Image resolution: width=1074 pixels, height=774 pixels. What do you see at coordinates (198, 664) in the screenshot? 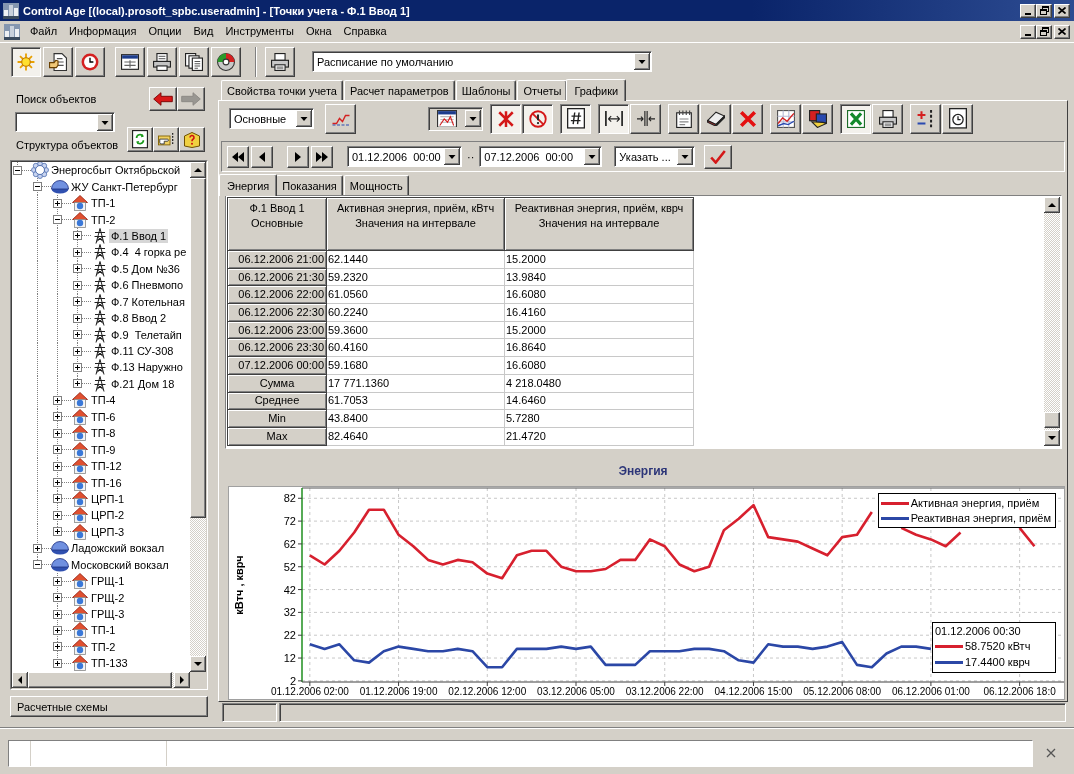
I see `scroll-down-icon` at bounding box center [198, 664].